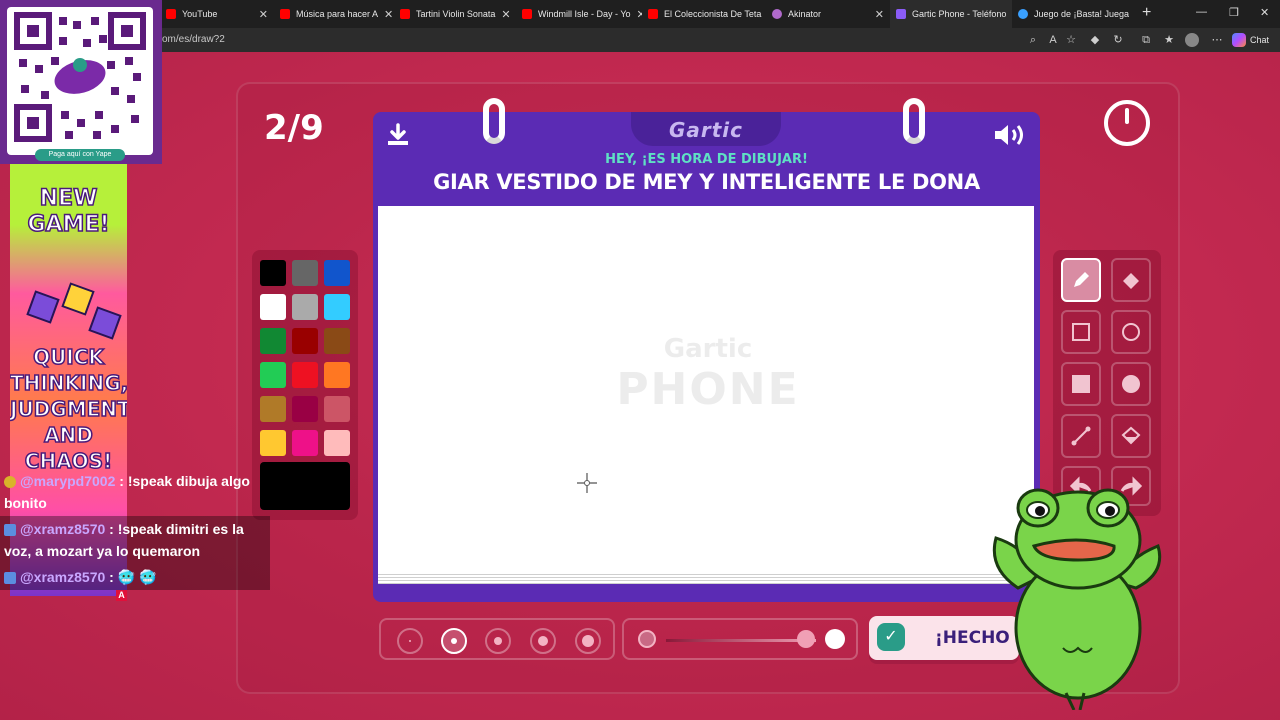 The height and width of the screenshot is (720, 1280). I want to click on tab-windmill: Windmill Isle - Day - Yo ✕, so click(579, 14).